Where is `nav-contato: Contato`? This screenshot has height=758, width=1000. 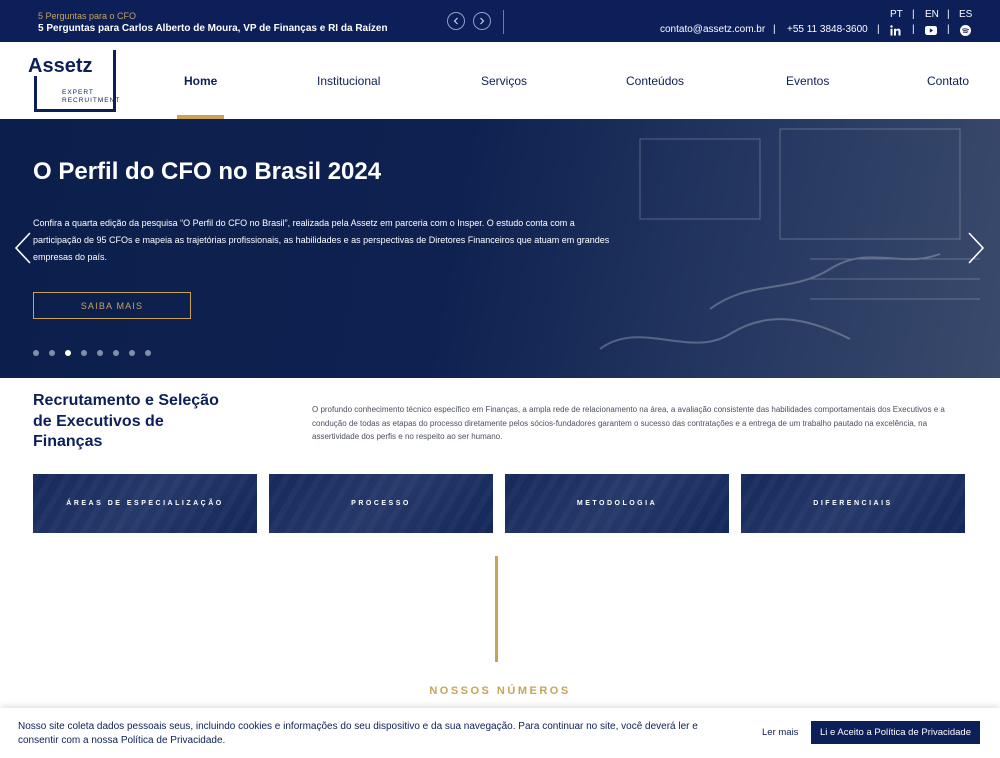
nav-contato: Contato is located at coordinates (948, 81).